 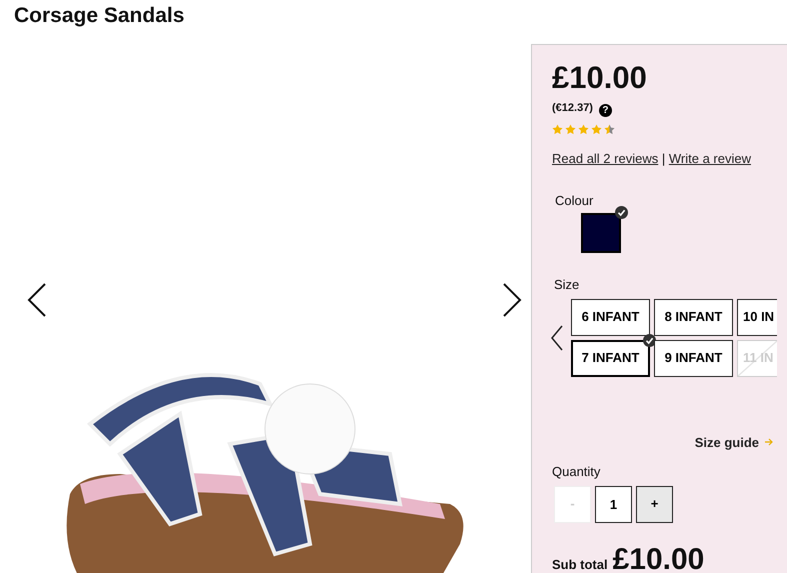 I want to click on colour-label: Colour, so click(x=574, y=201).